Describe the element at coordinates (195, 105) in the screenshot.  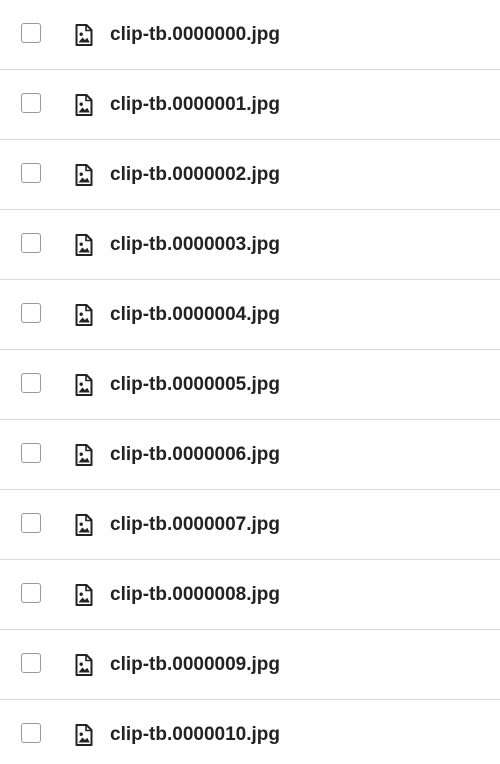
I see `file-name: clip-tb.0000001.jpg` at that location.